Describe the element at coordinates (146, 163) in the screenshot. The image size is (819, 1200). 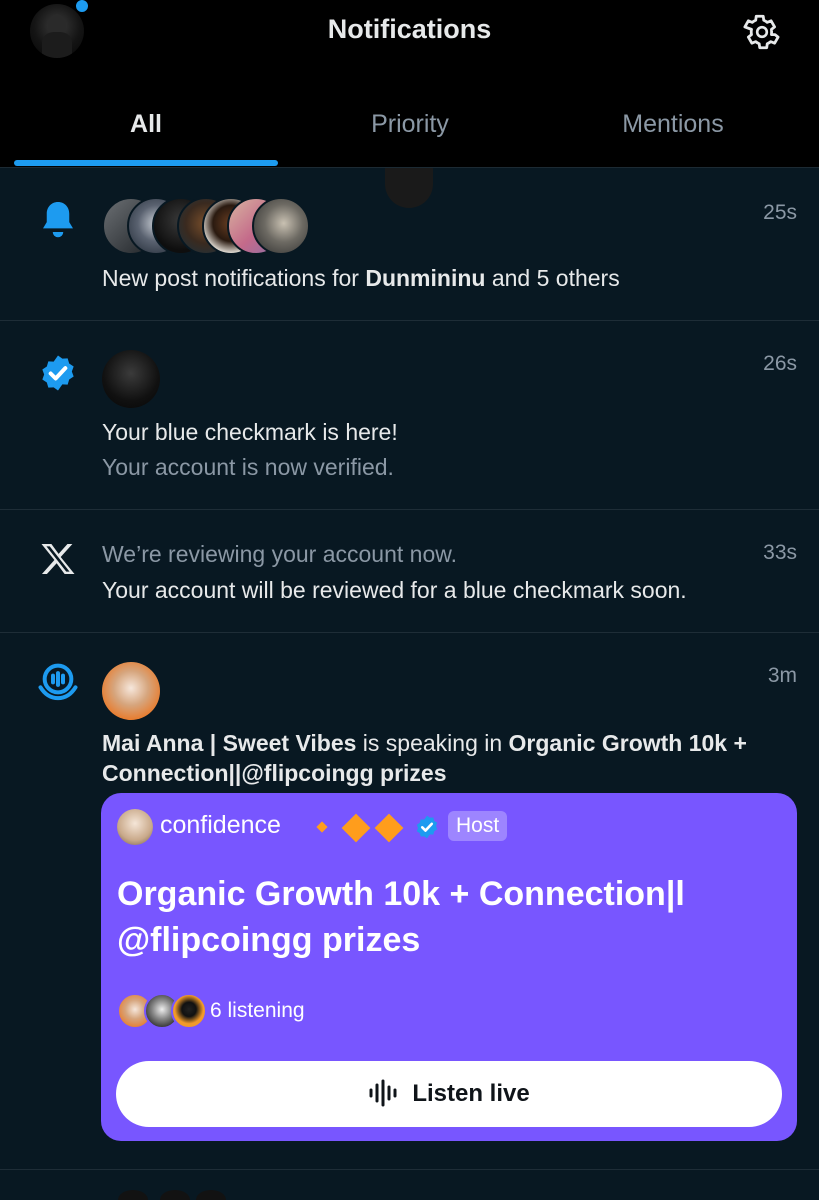
I see `active-tab-indicator` at that location.